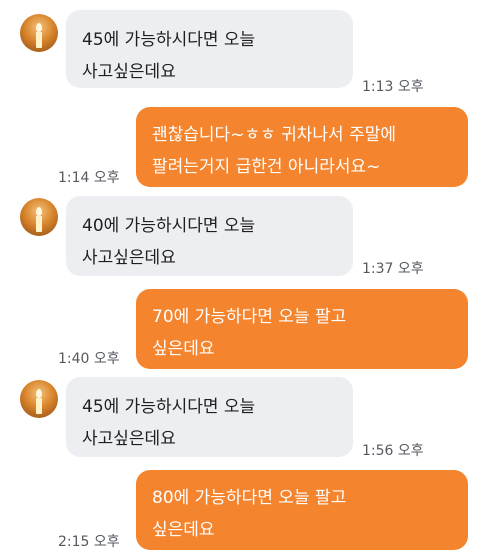 This screenshot has height=560, width=500. Describe the element at coordinates (302, 147) in the screenshot. I see `outgoing-message-bubble: 괜찮습니다~ㅎㅎ 귀차나서 주말에 팔려는거지 급한건 아니라서요~` at that location.